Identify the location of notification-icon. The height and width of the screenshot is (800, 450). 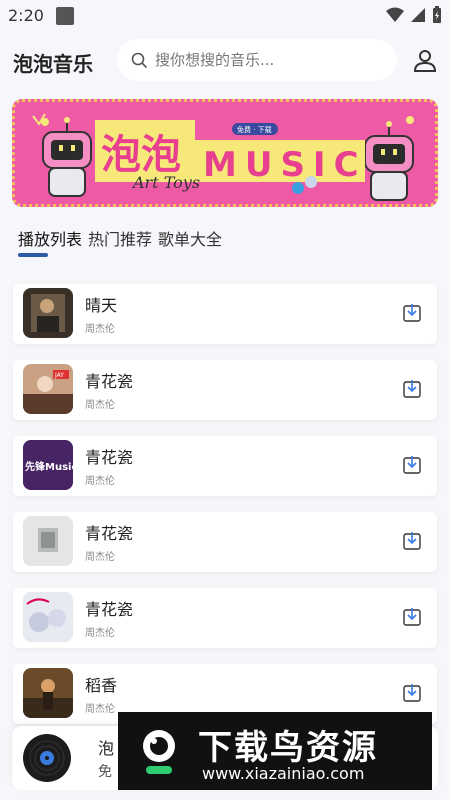
(65, 16).